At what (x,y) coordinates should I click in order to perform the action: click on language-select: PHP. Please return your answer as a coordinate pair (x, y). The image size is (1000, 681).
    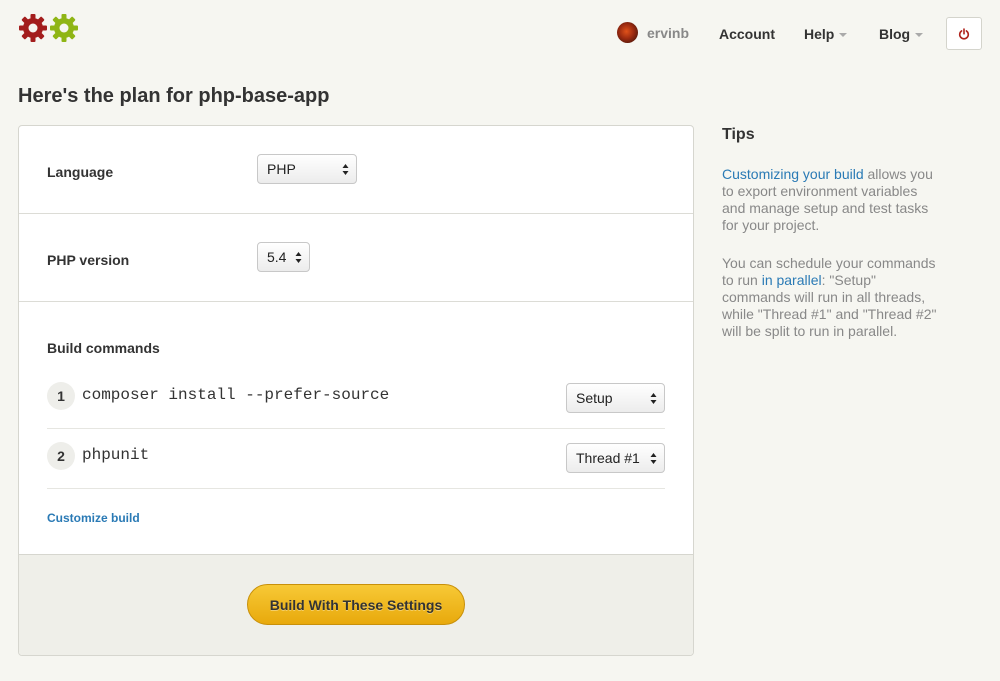
    Looking at the image, I should click on (307, 169).